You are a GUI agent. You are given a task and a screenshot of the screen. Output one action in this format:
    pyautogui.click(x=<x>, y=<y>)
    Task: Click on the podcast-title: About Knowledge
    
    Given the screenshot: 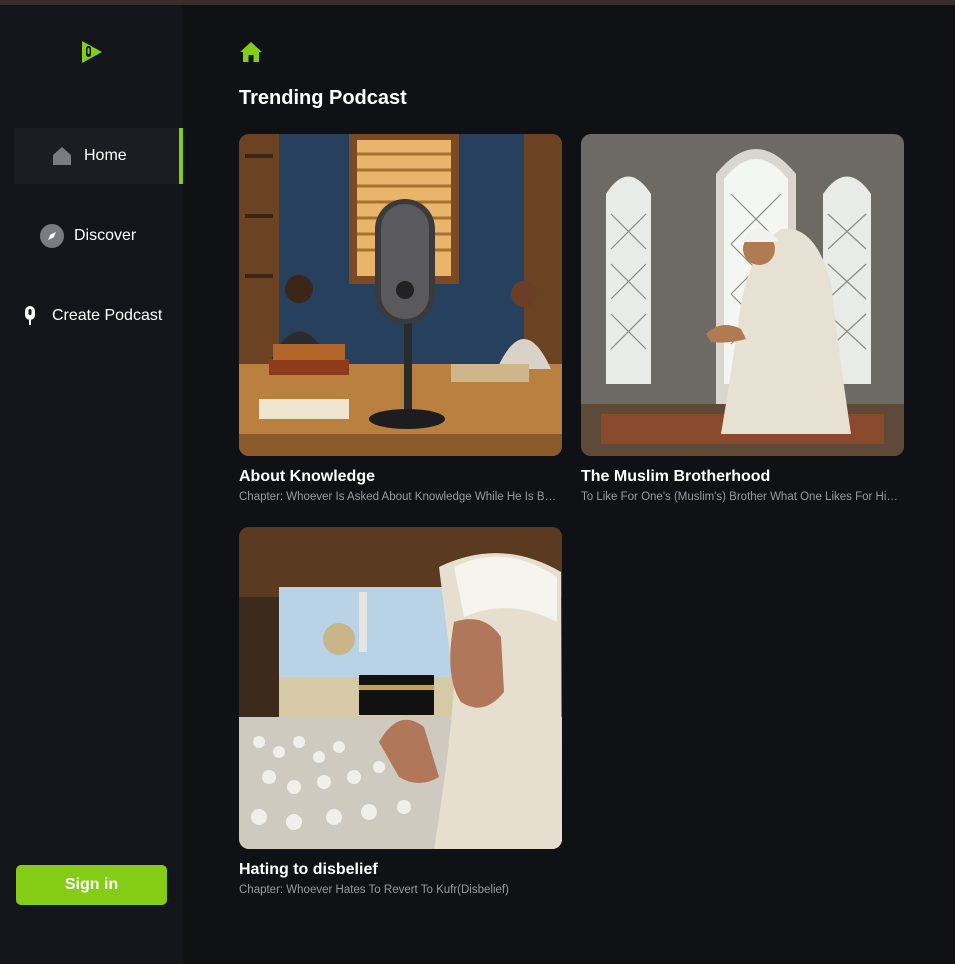 What is the action you would take?
    pyautogui.click(x=307, y=476)
    